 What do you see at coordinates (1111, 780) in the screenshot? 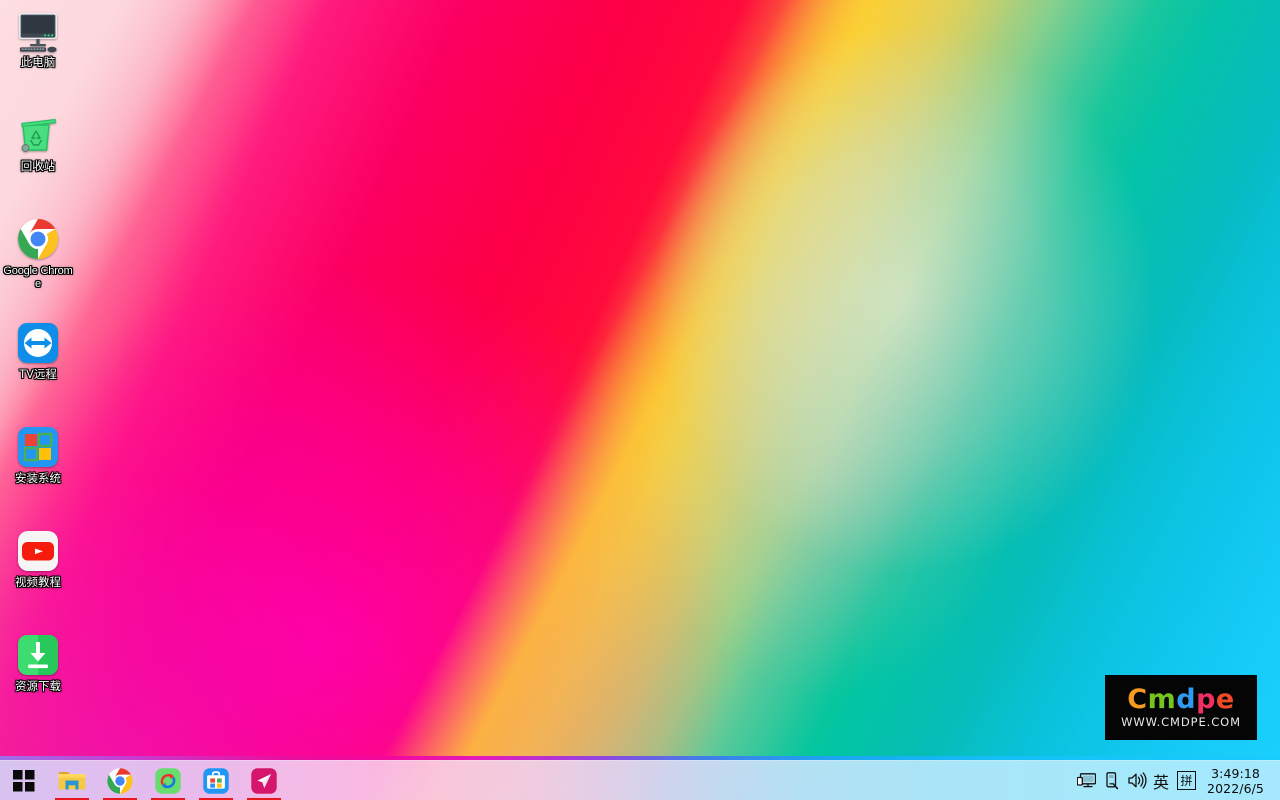
I see `usb-eject-icon` at bounding box center [1111, 780].